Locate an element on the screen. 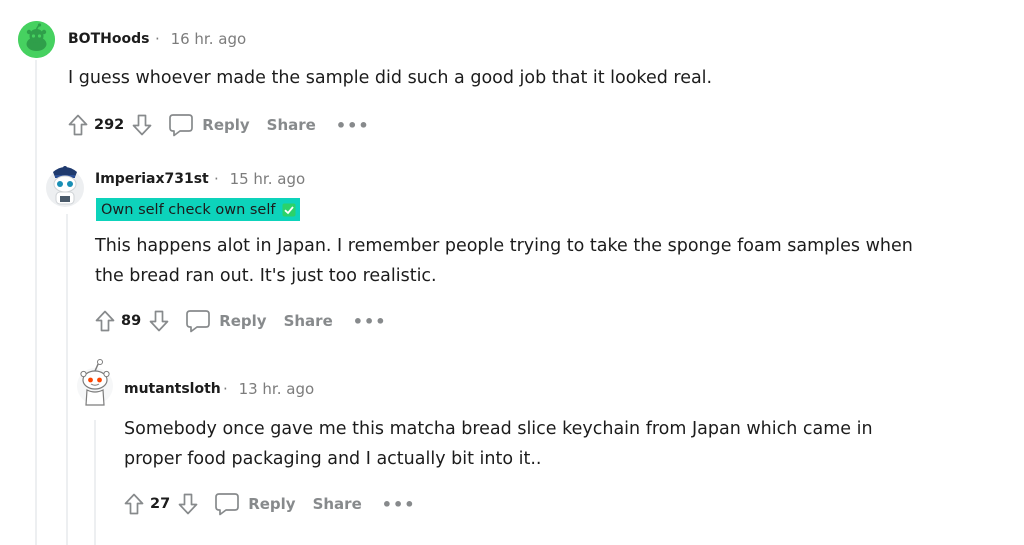 The height and width of the screenshot is (545, 1024). comment-timestamp: · 15 hr. ago is located at coordinates (259, 179).